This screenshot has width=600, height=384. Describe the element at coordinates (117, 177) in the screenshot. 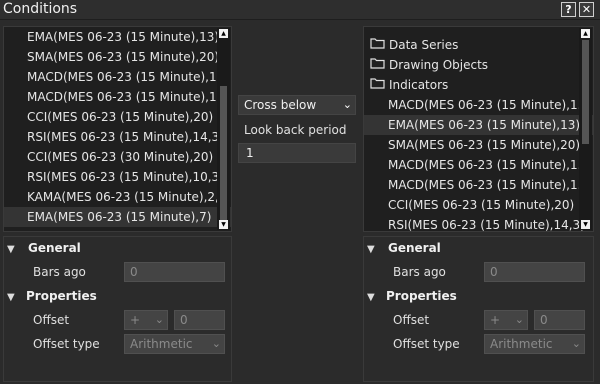

I see `list-item: RSI(MES 06-23 (15 Minute),10,3)` at that location.